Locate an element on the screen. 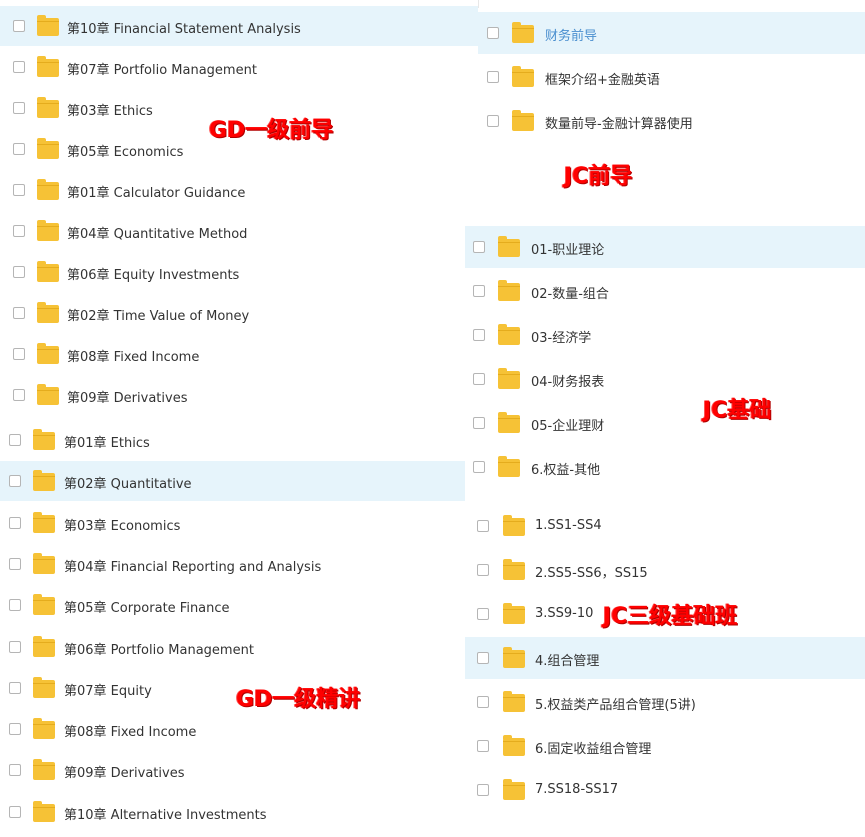 The width and height of the screenshot is (865, 837). folder-name: 6.固定收益组合管理 is located at coordinates (593, 749).